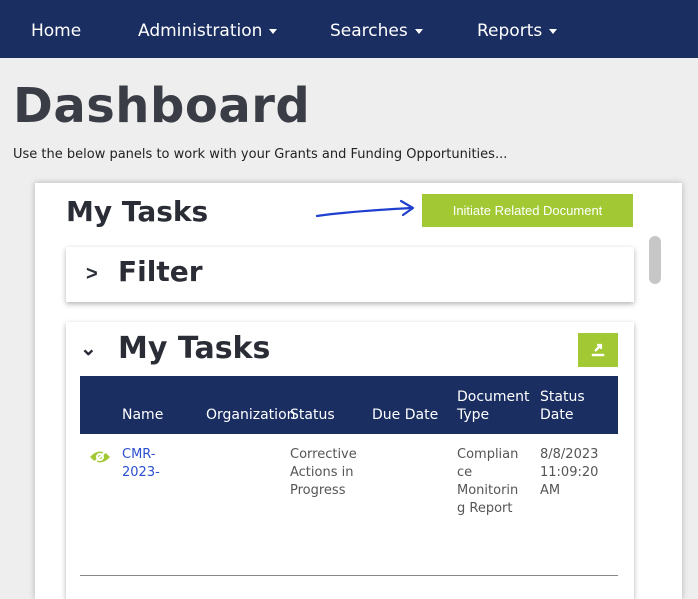 Image resolution: width=698 pixels, height=599 pixels. Describe the element at coordinates (142, 415) in the screenshot. I see `col-name: Name` at that location.